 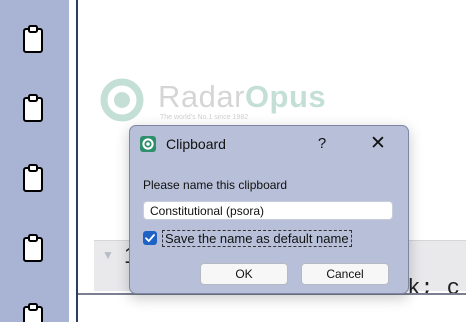 What do you see at coordinates (272, 308) in the screenshot?
I see `bottom-area` at bounding box center [272, 308].